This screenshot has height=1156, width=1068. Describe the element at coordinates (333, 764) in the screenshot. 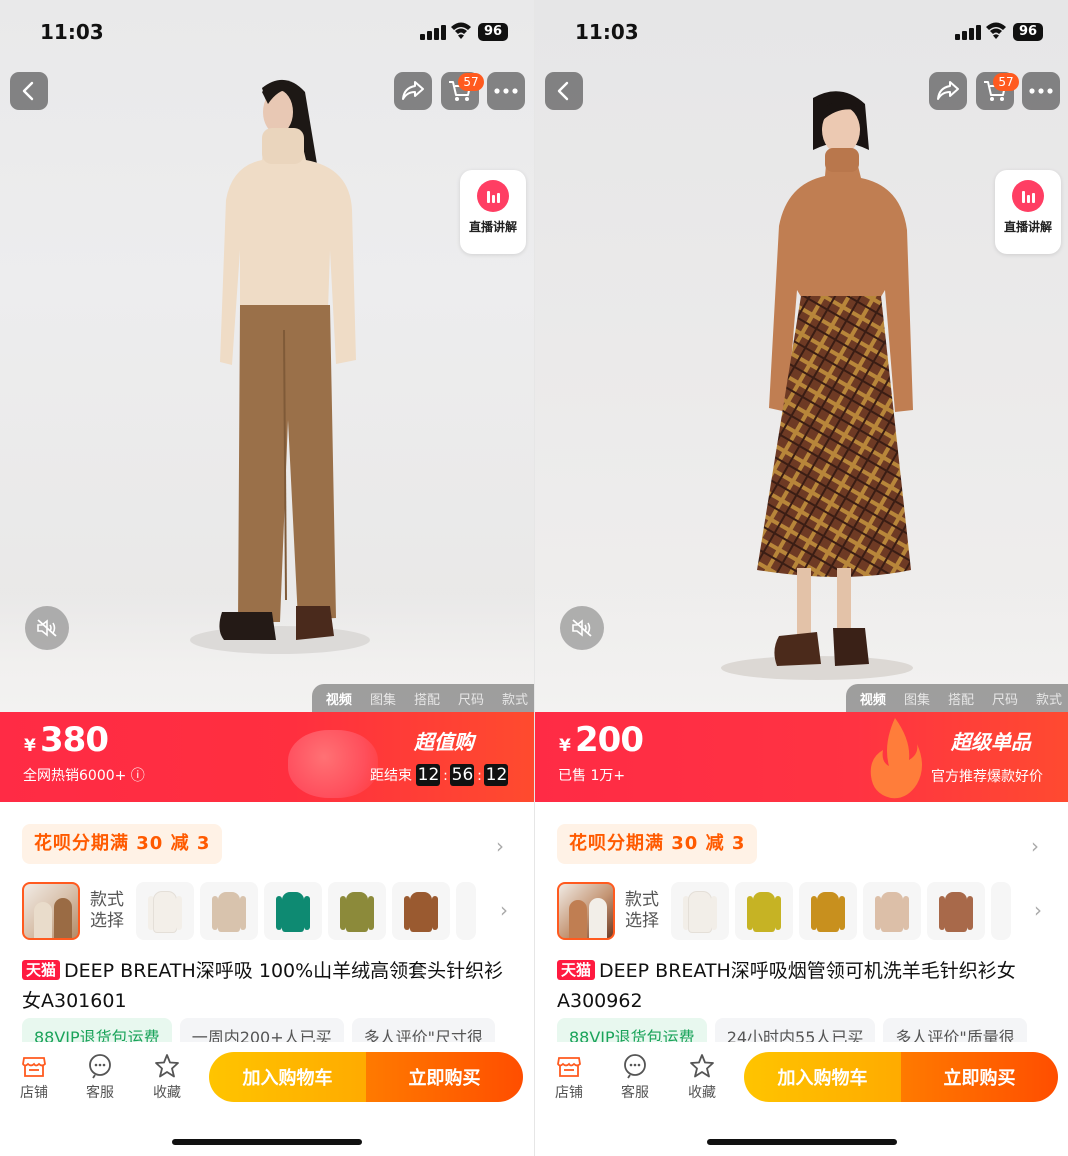

I see `lantern-decoration` at that location.